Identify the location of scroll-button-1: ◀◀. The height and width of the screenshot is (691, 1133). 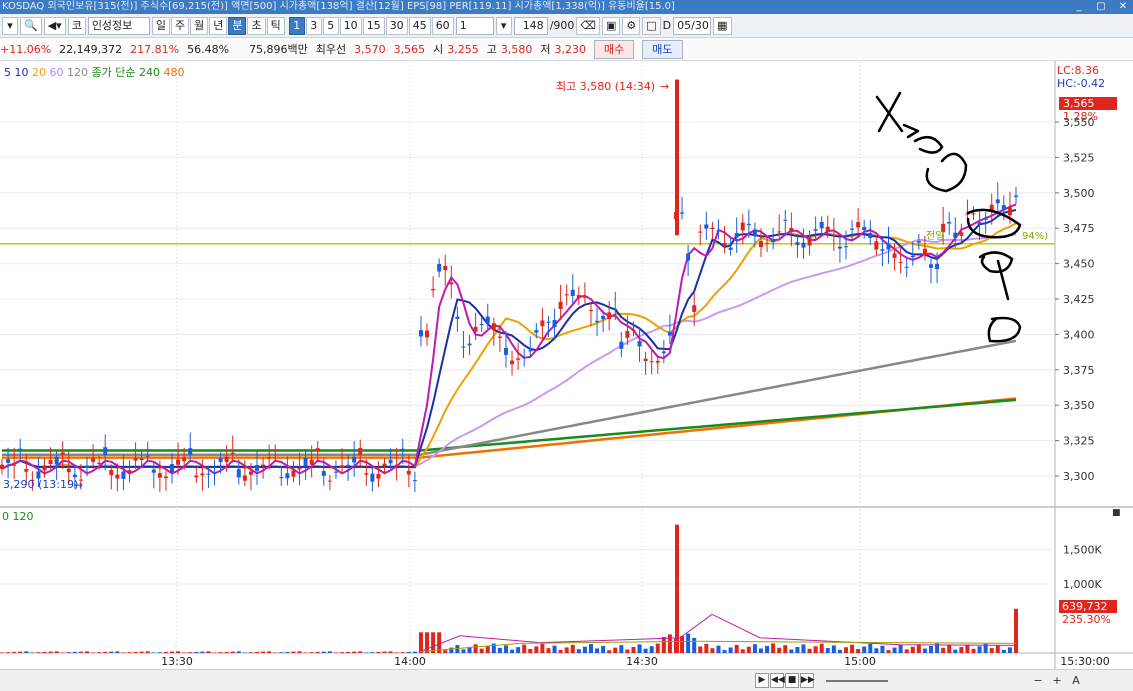
(777, 680).